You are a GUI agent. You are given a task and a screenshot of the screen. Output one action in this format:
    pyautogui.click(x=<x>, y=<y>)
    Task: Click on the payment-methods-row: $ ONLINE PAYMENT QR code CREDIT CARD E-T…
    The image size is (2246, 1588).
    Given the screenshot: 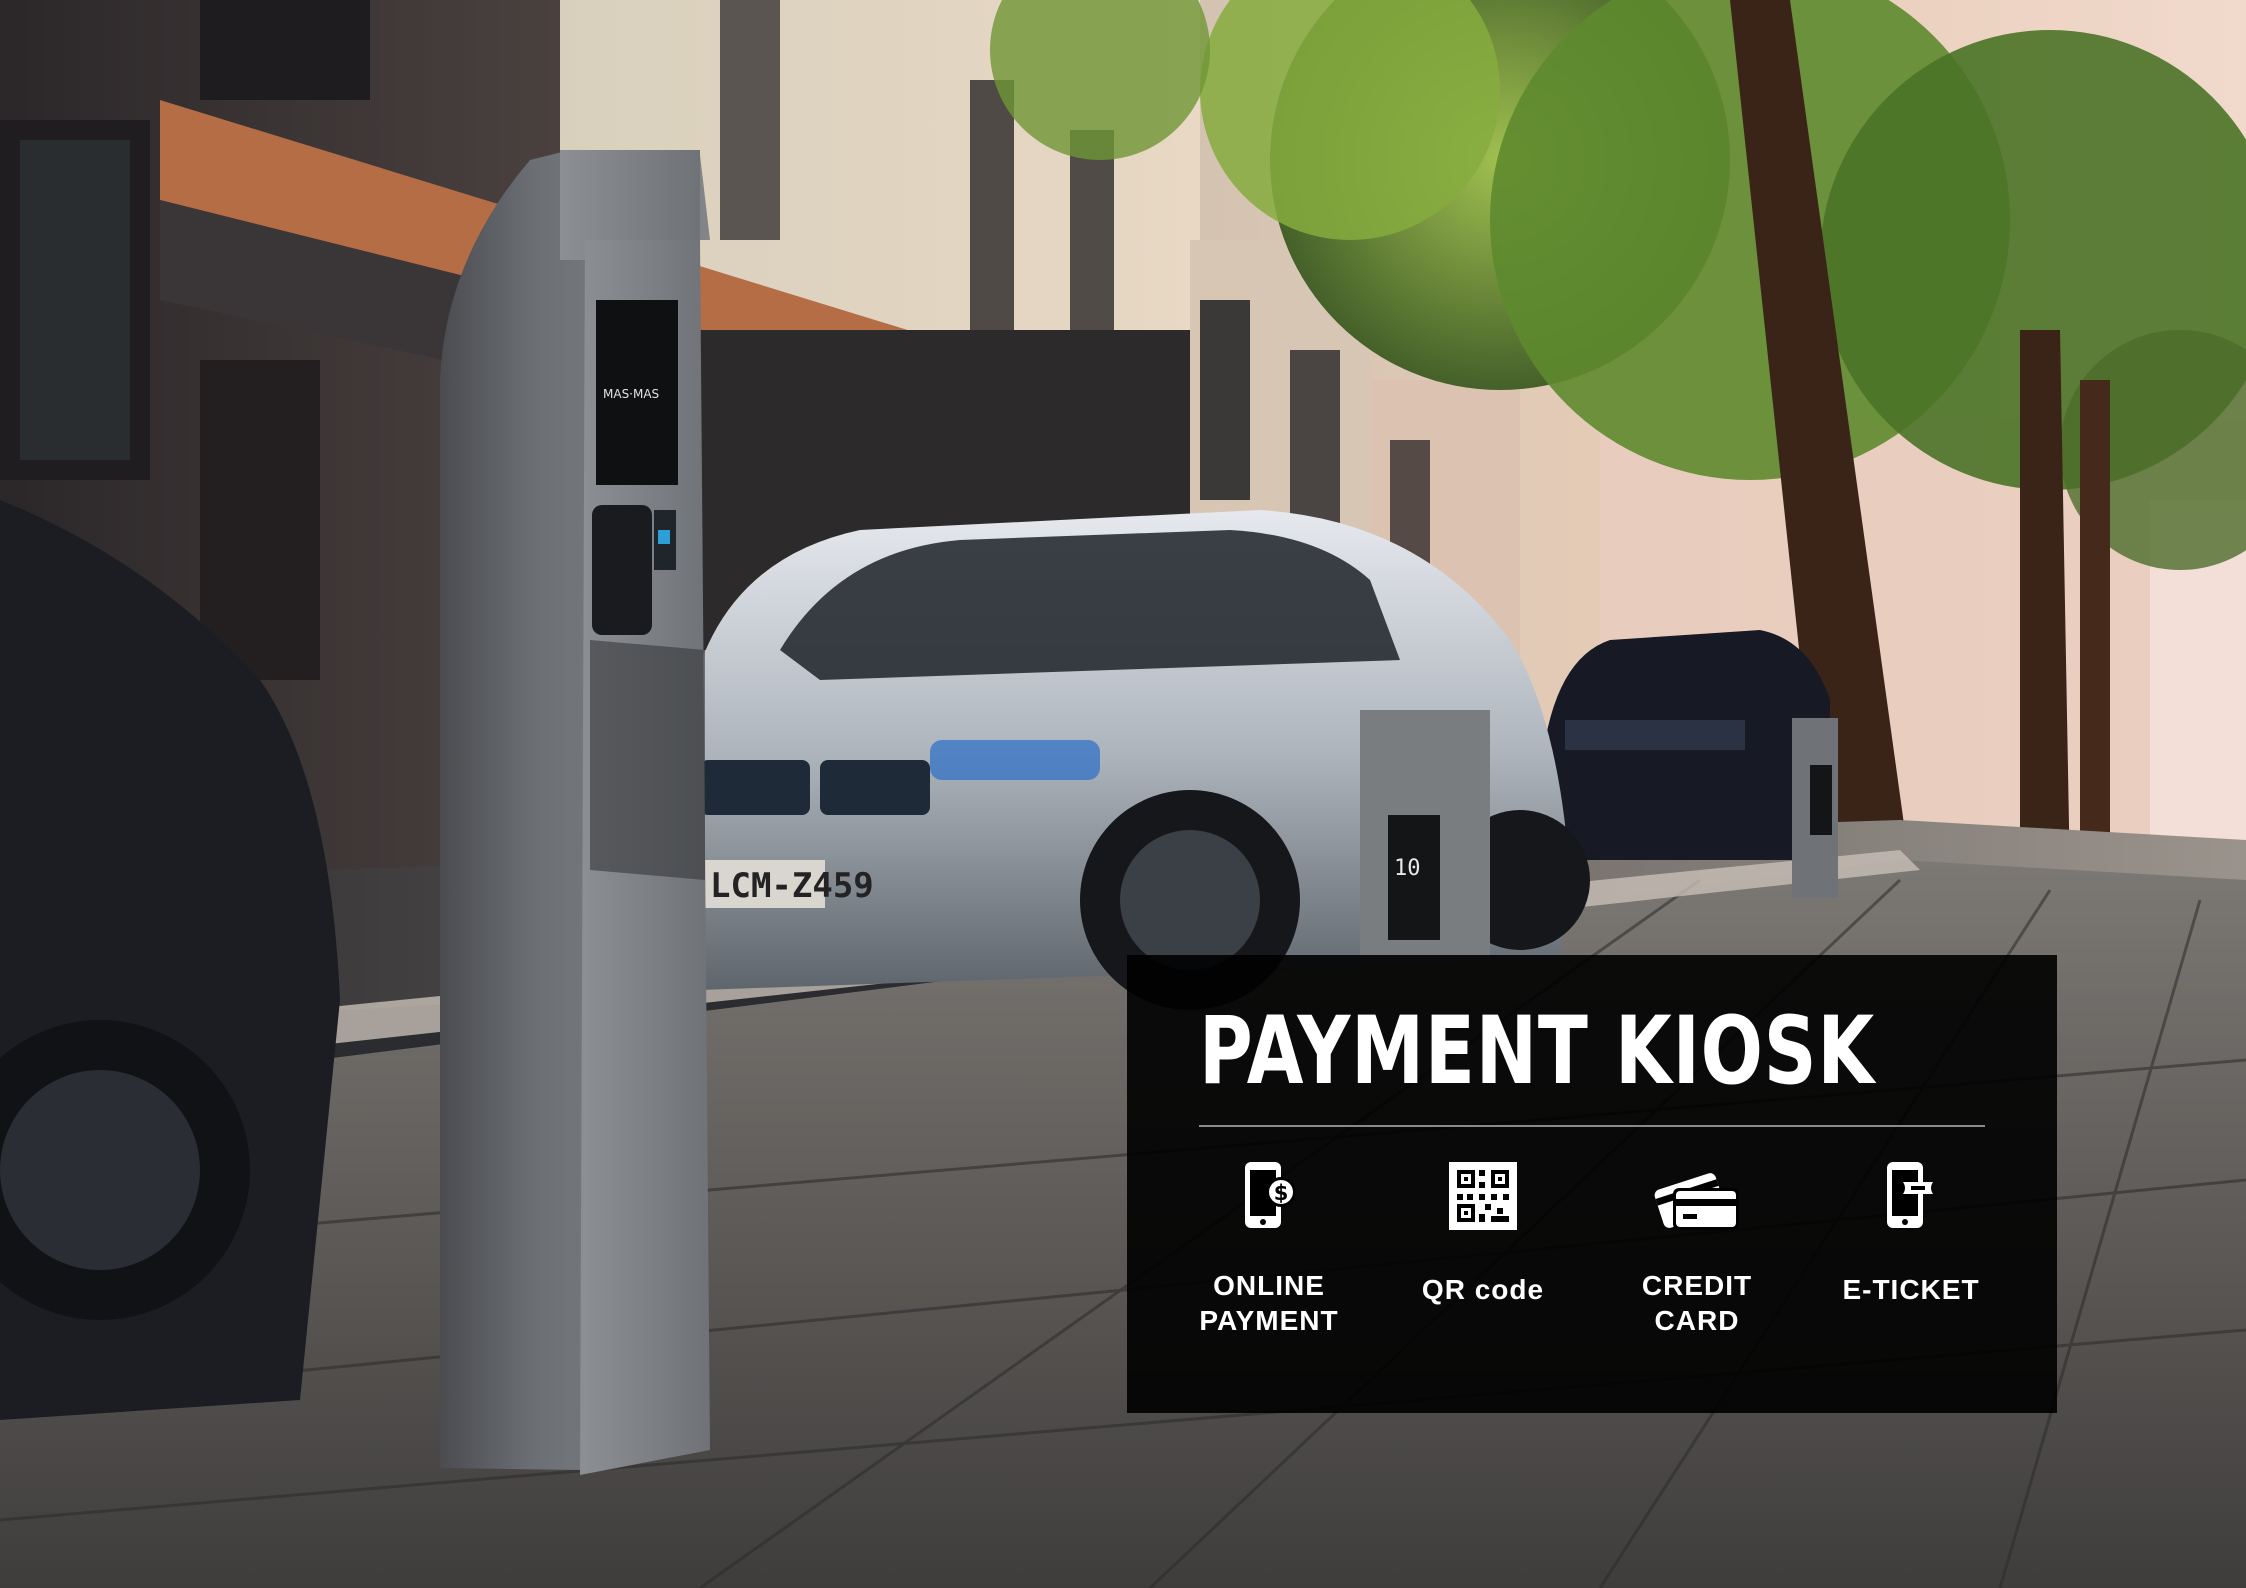 What is the action you would take?
    pyautogui.click(x=1599, y=1268)
    